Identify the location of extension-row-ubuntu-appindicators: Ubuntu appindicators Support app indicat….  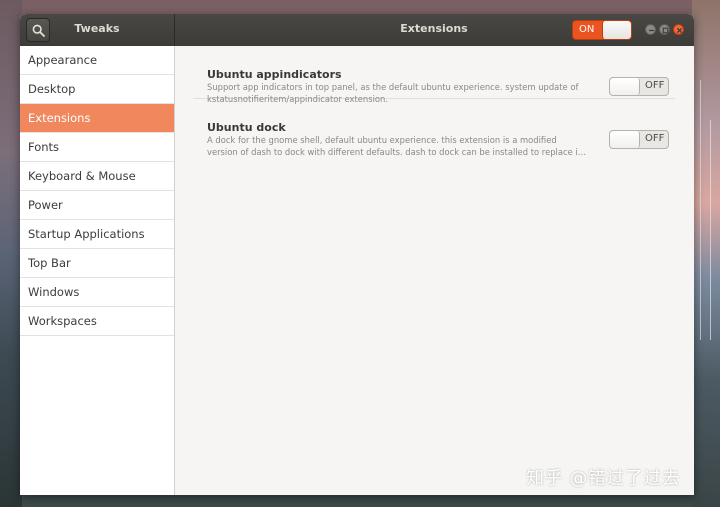
(434, 75).